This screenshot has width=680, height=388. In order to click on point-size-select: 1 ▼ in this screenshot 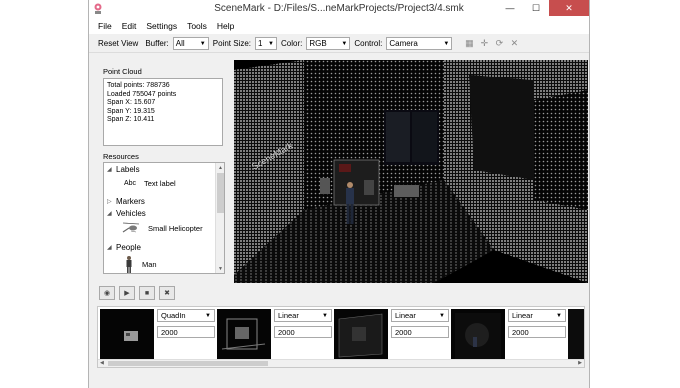, I will do `click(266, 43)`.